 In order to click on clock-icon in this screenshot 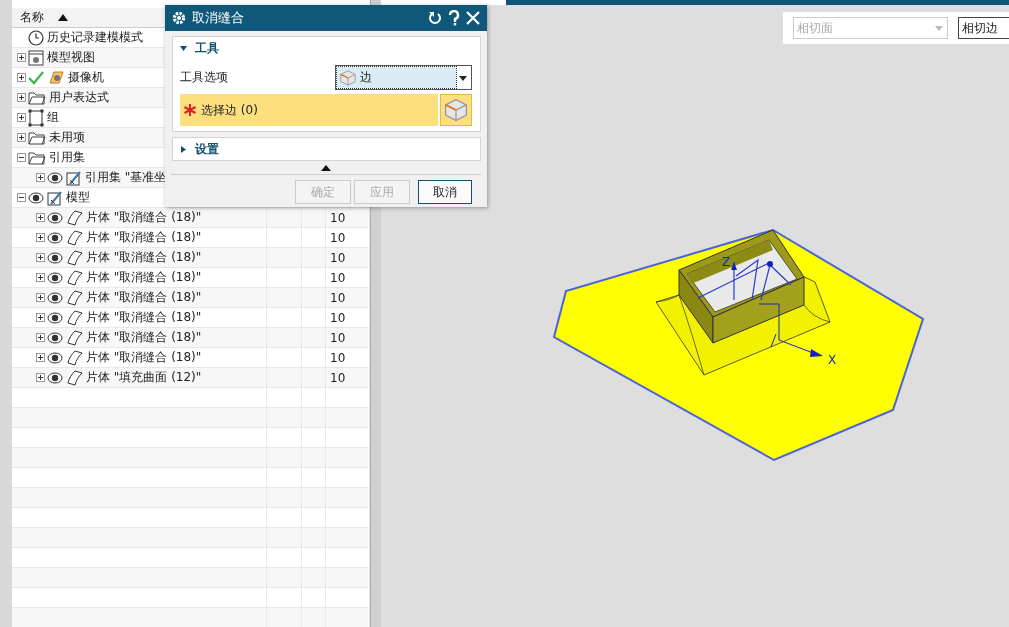, I will do `click(36, 37)`.